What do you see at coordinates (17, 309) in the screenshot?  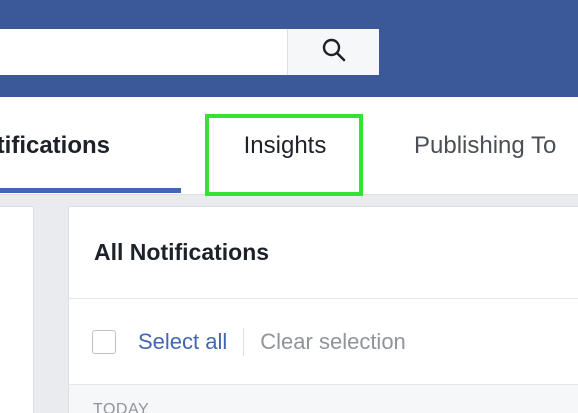 I see `left-sidebar-panel` at bounding box center [17, 309].